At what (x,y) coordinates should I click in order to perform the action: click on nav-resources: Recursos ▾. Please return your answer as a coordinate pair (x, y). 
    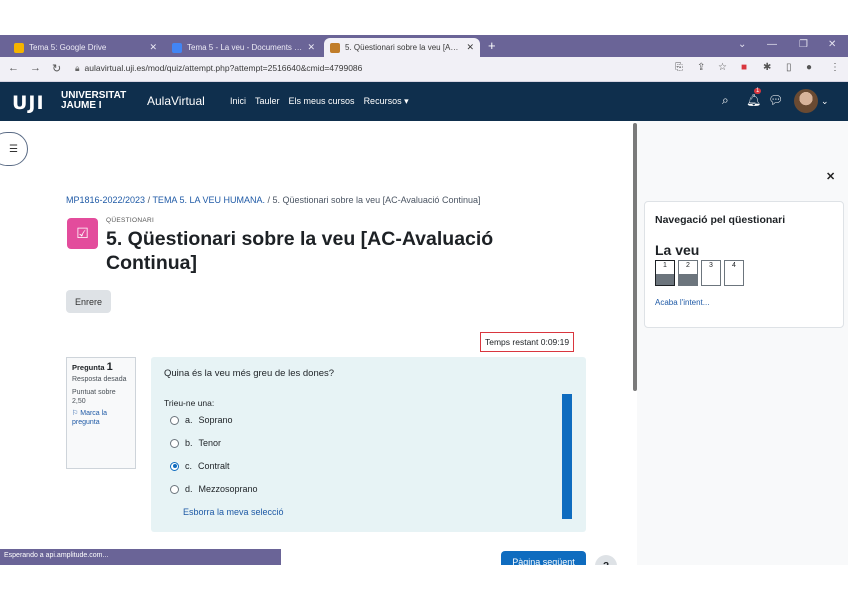
    Looking at the image, I should click on (386, 101).